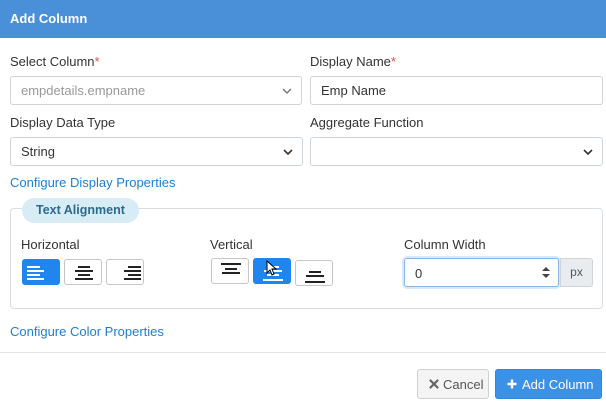  What do you see at coordinates (481, 272) in the screenshot?
I see `column-width-input: 0` at bounding box center [481, 272].